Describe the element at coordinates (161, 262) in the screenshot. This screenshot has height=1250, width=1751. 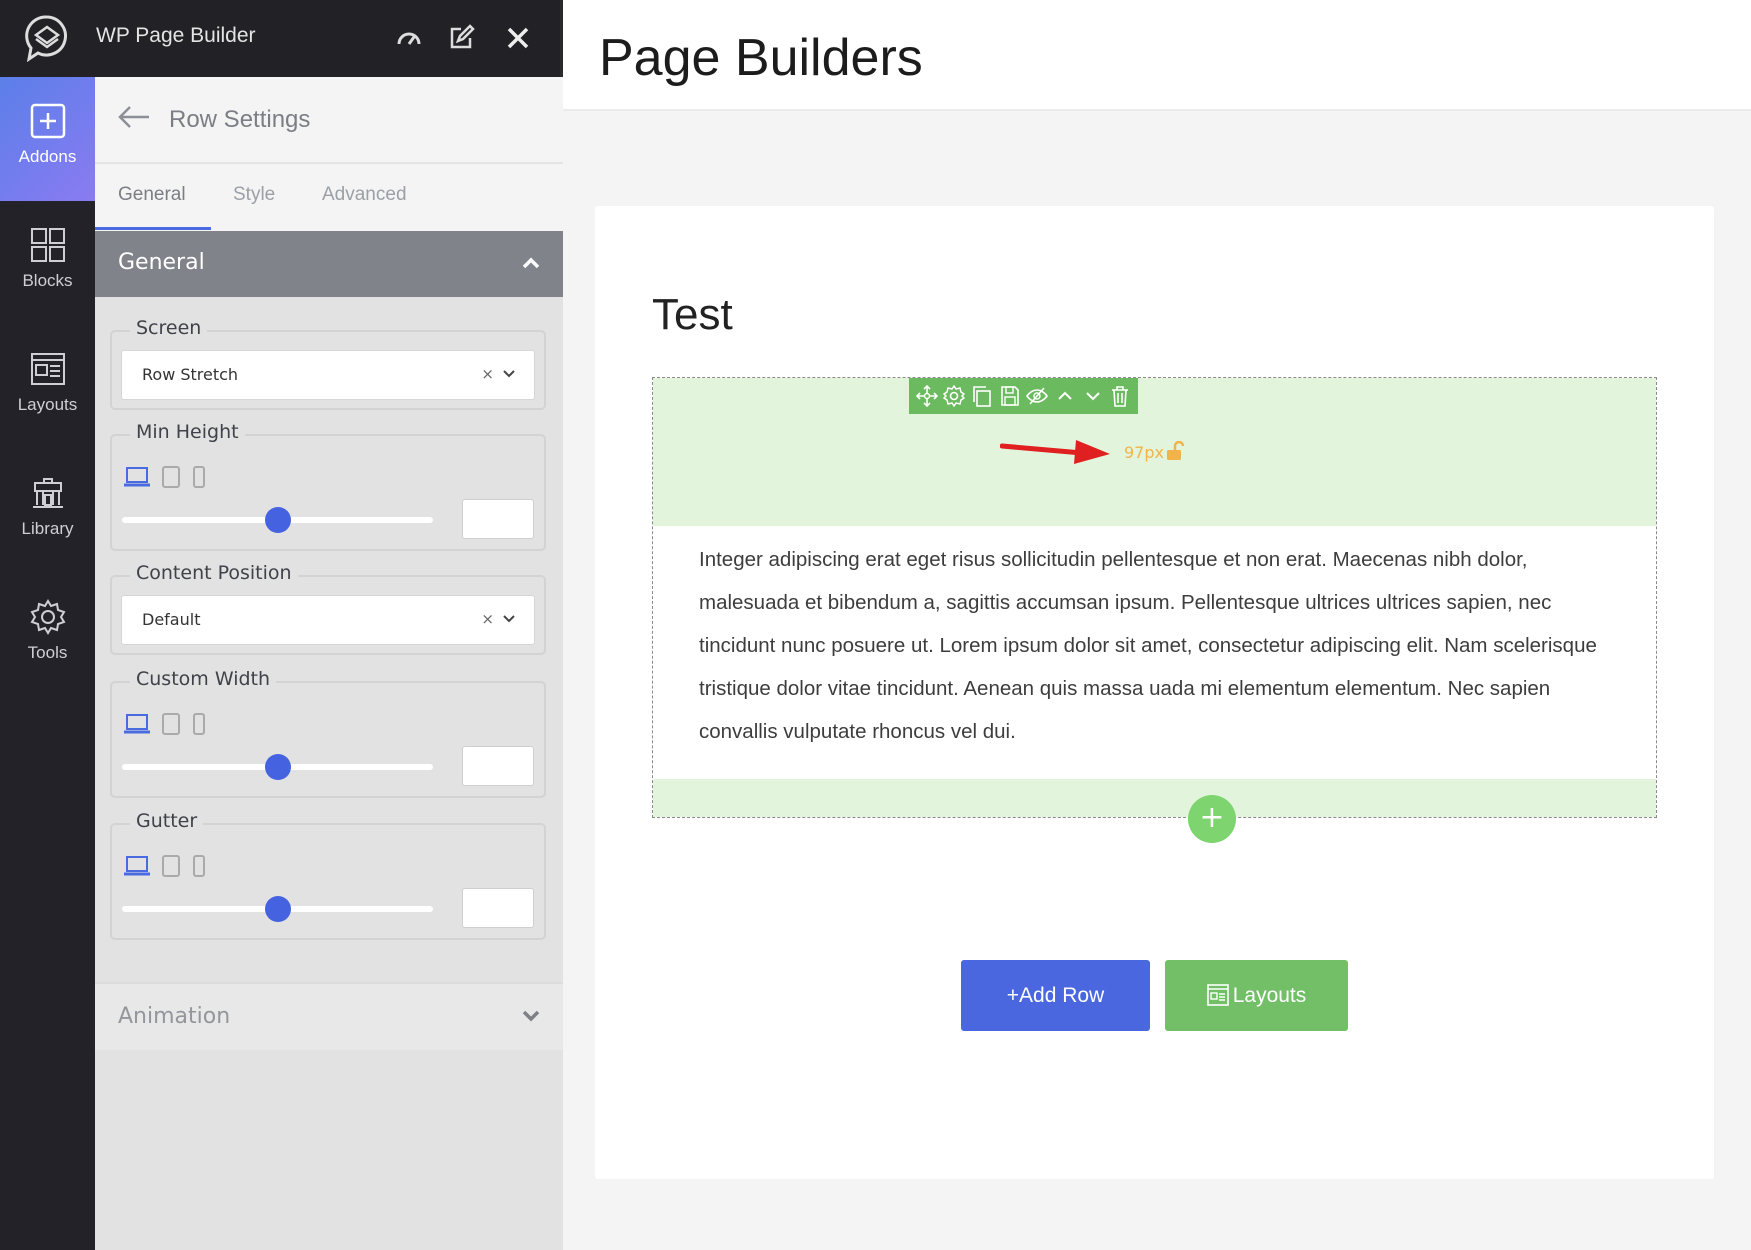
I see `section-title: General` at that location.